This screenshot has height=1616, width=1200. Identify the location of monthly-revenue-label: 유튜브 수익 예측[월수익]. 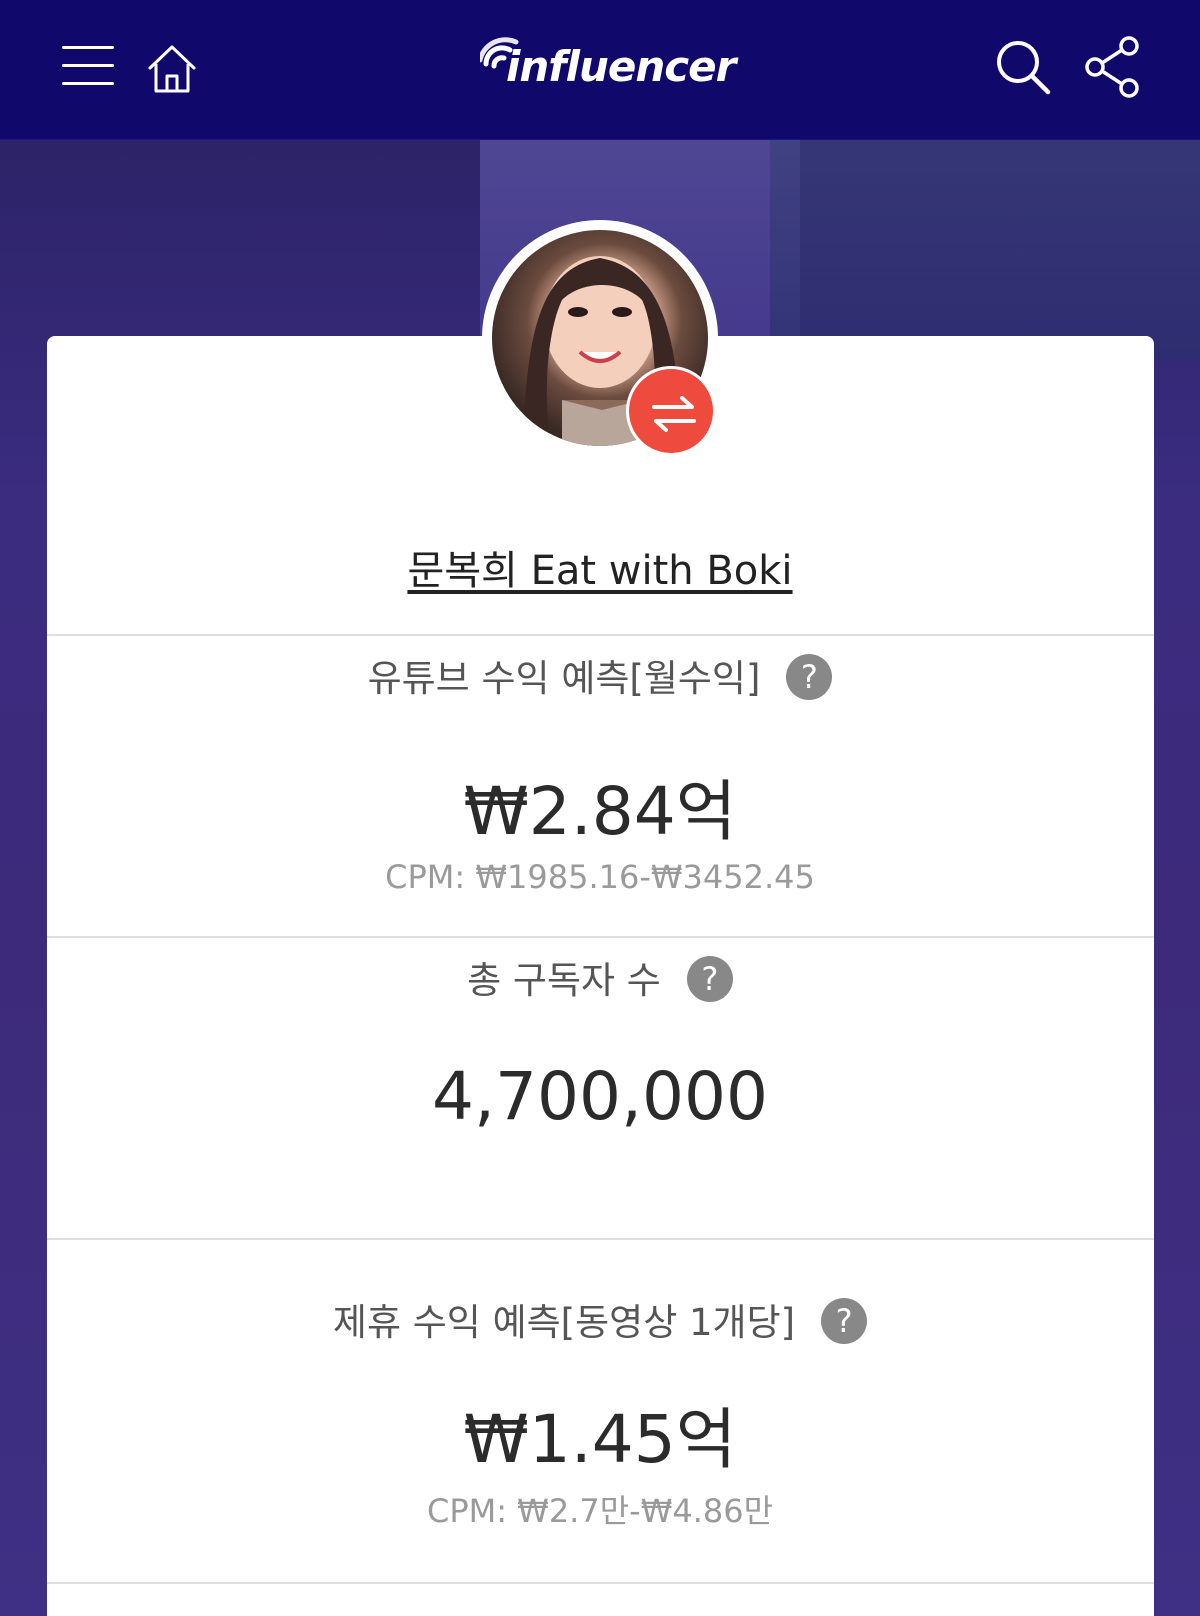
(564, 678).